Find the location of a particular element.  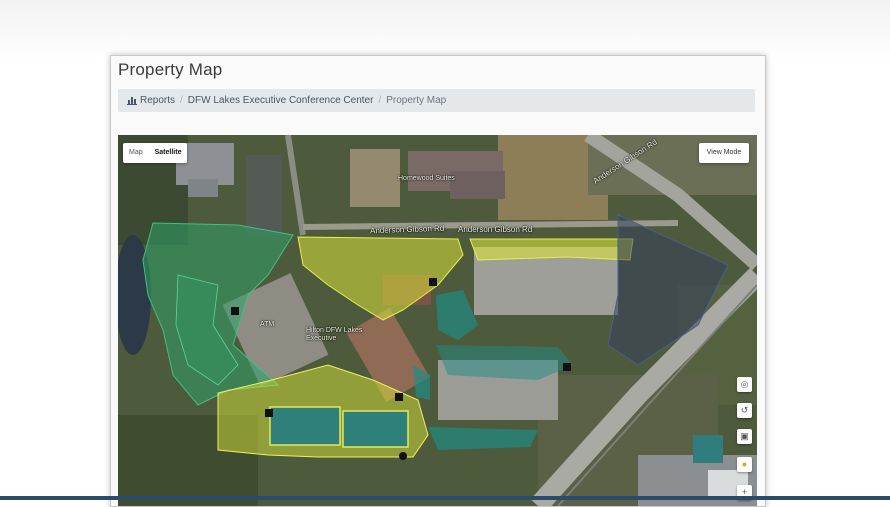

map-type-toggle: Map Satellite is located at coordinates (155, 153).